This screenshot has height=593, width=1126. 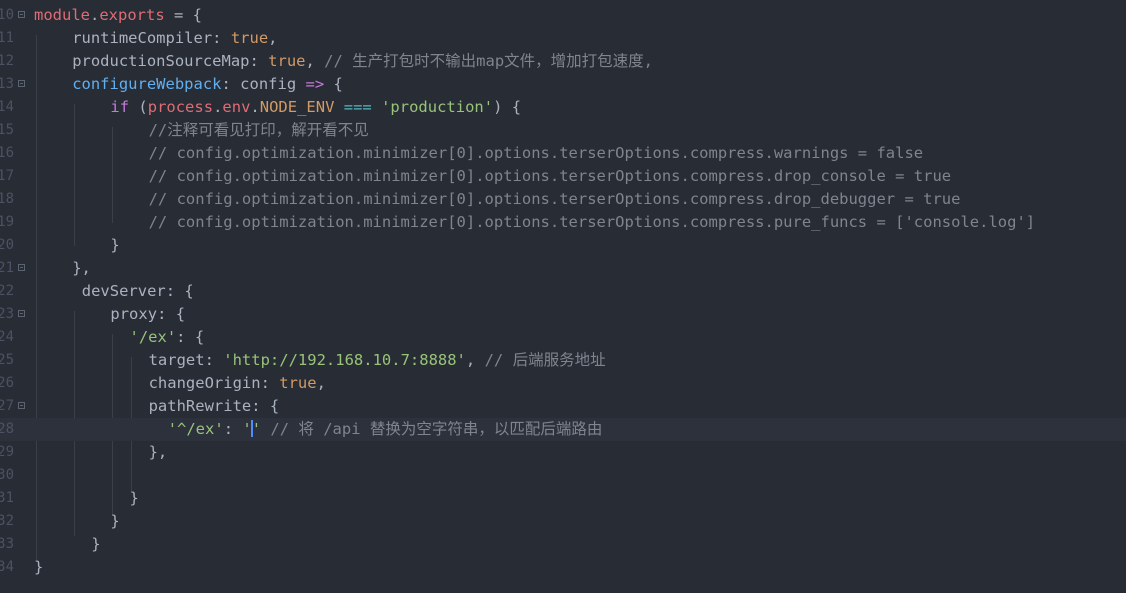 What do you see at coordinates (7, 130) in the screenshot?
I see `line-number: 15` at bounding box center [7, 130].